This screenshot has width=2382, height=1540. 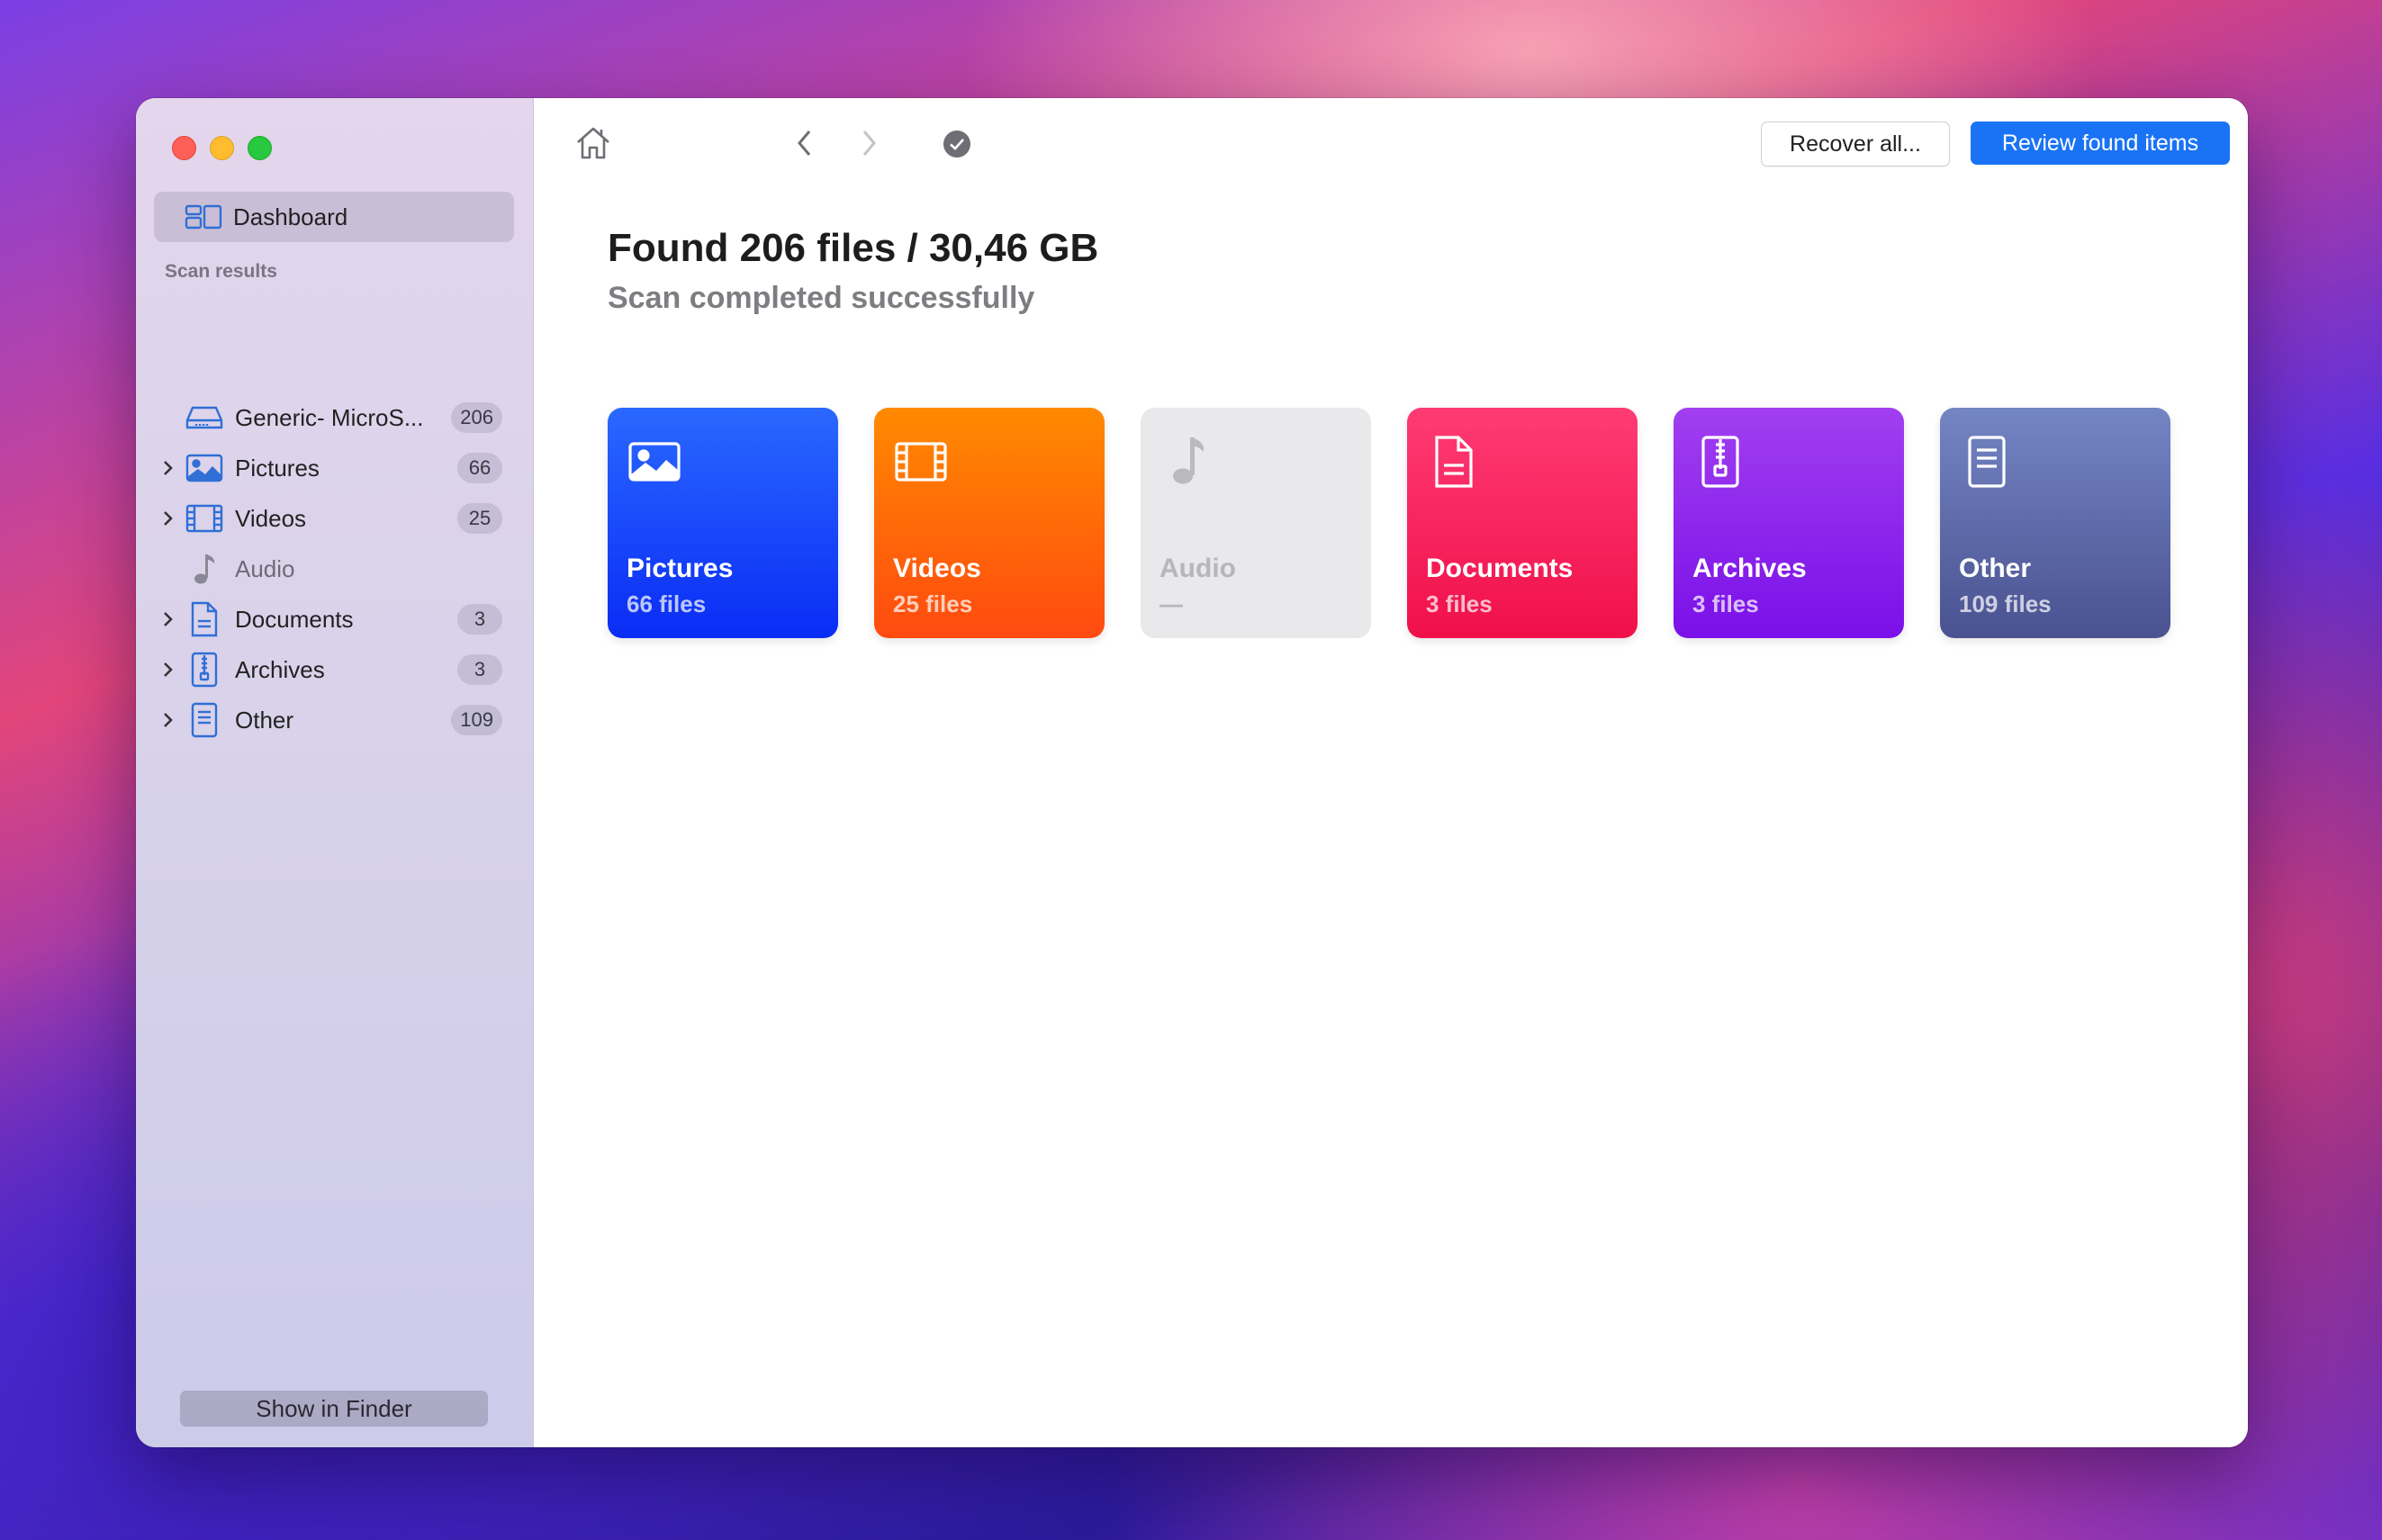 What do you see at coordinates (184, 148) in the screenshot?
I see `close-window-button` at bounding box center [184, 148].